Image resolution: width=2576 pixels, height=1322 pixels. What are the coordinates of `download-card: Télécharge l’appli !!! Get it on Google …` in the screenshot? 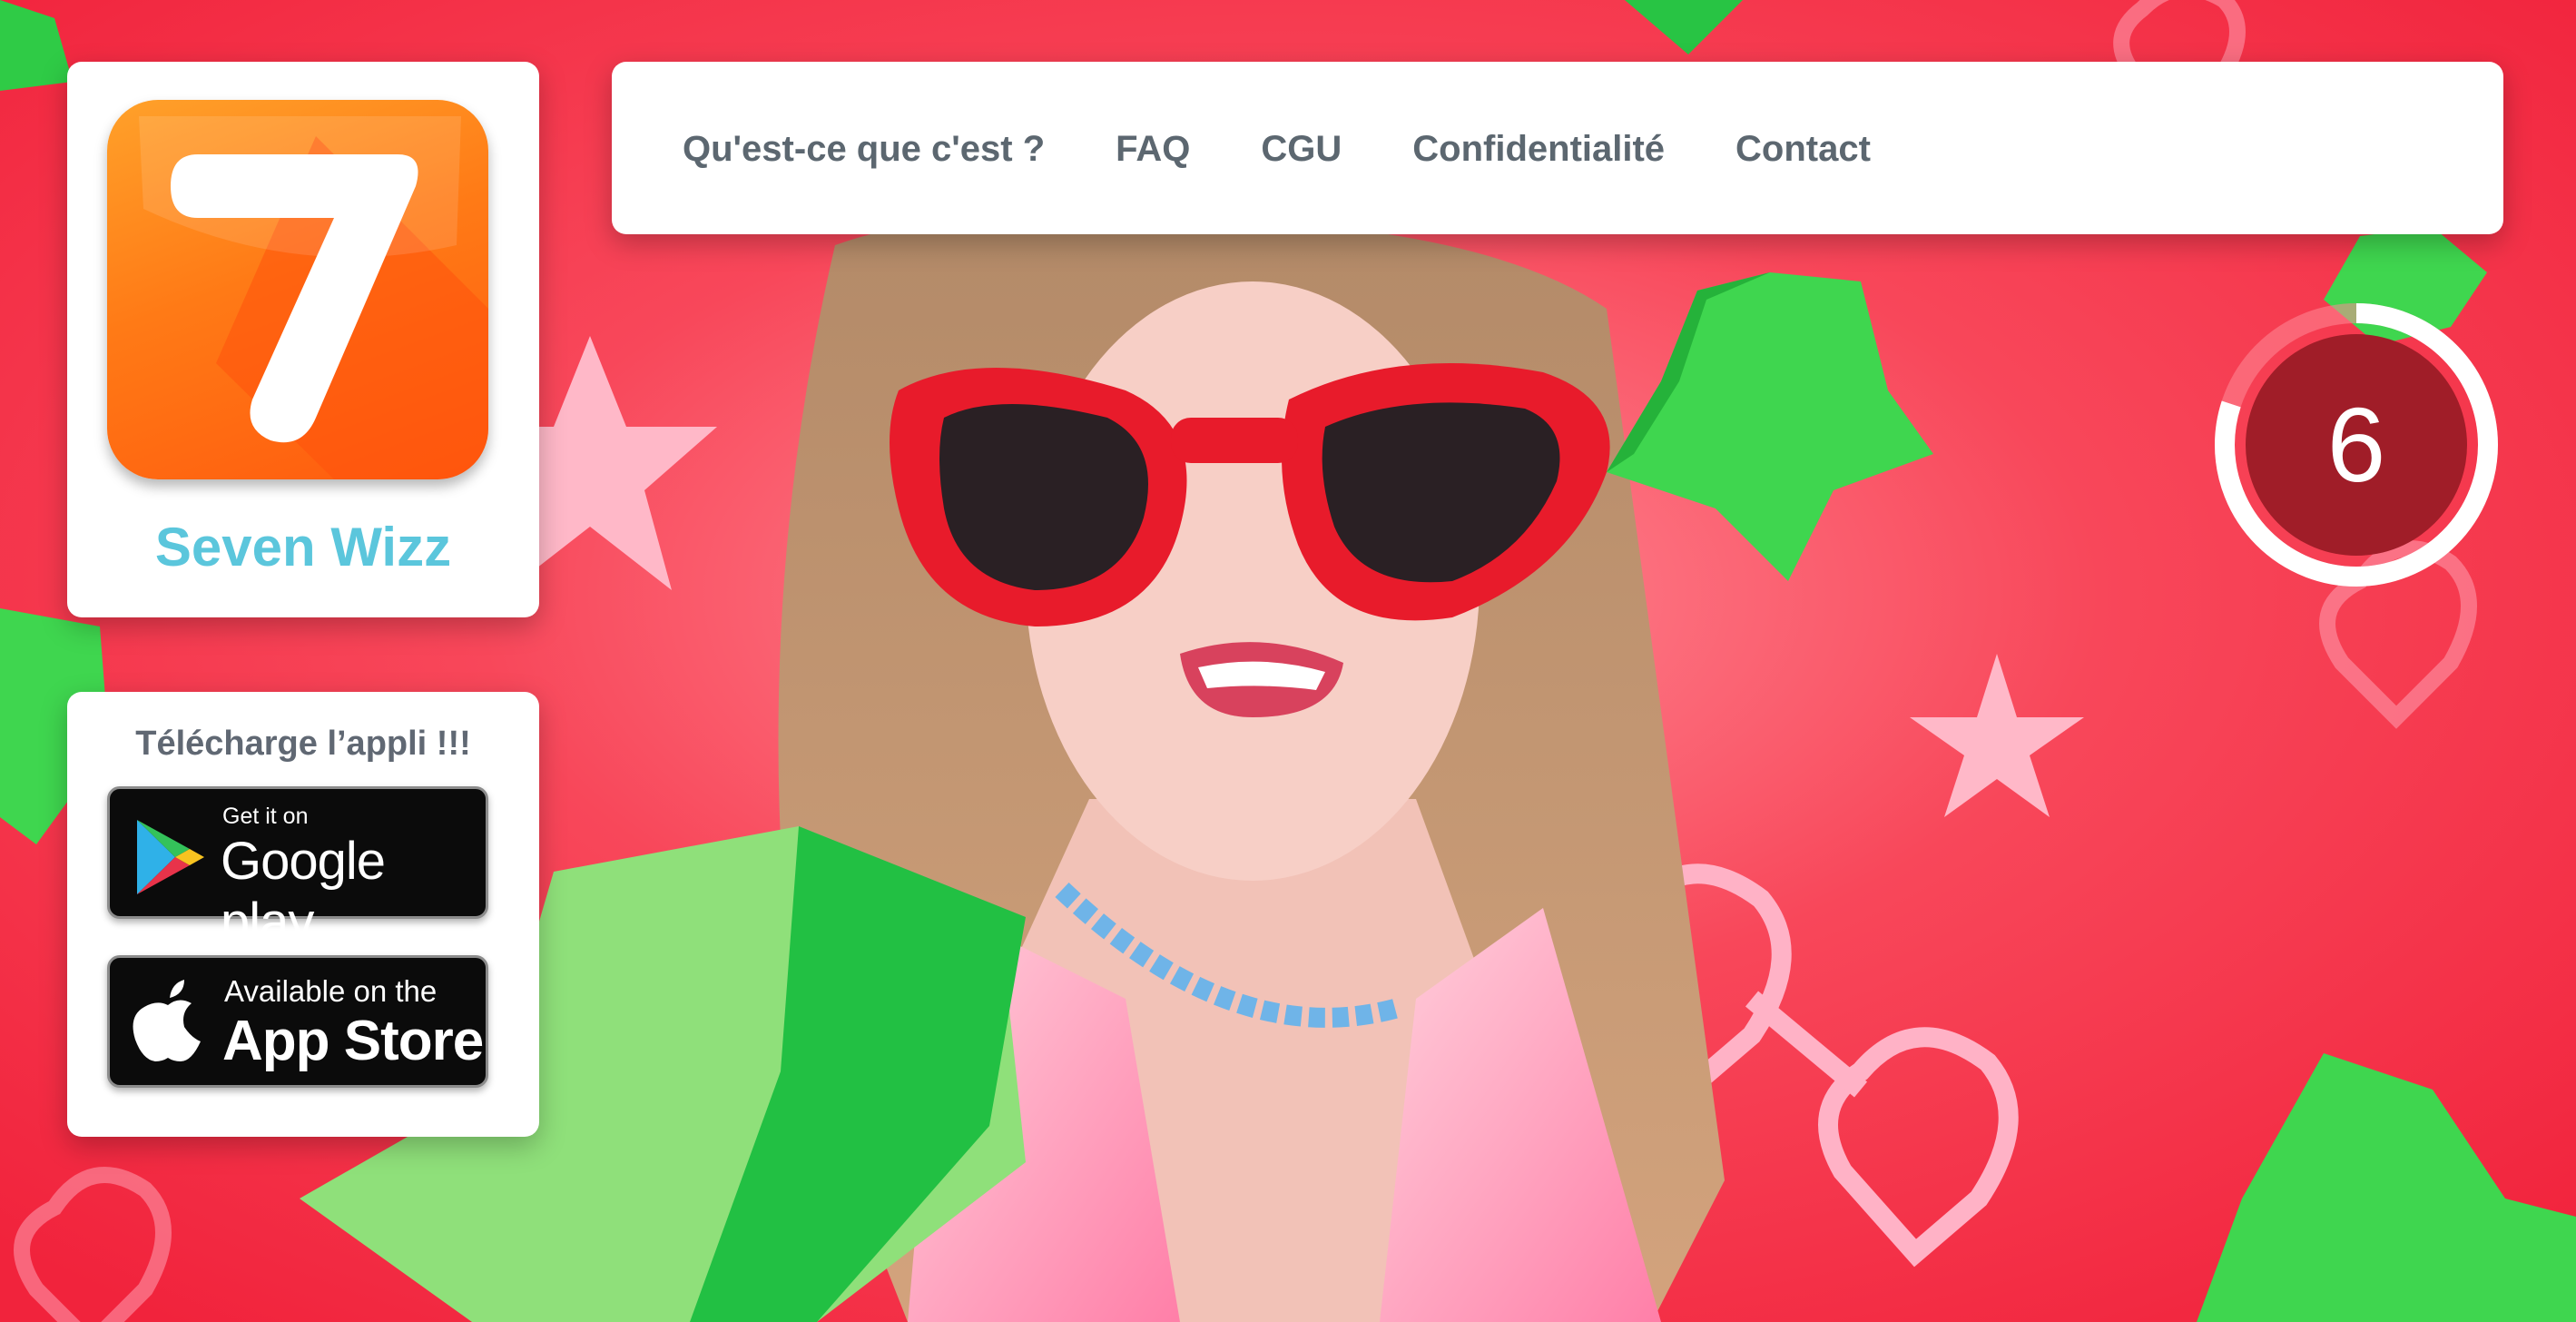 It's located at (303, 915).